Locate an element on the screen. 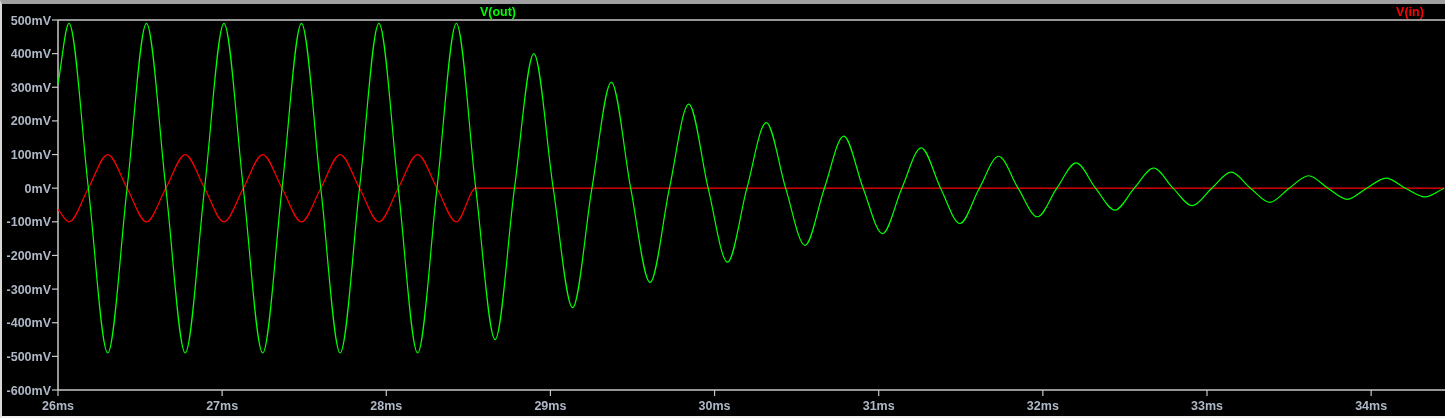  axis-tick-label: 32ms is located at coordinates (1042, 406).